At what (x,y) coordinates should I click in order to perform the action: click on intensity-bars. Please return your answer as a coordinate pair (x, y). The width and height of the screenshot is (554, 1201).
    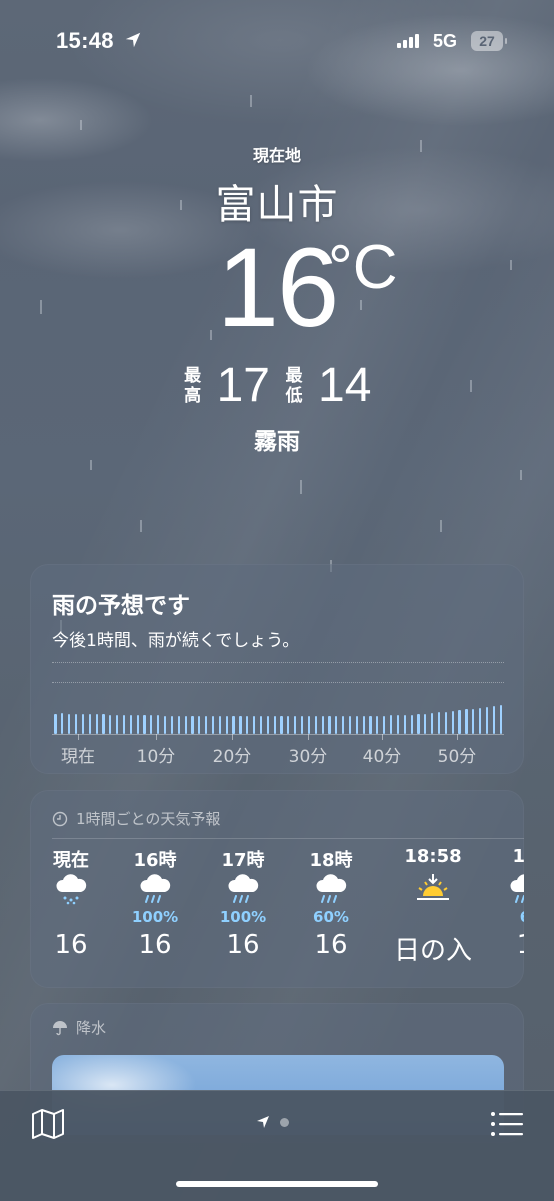
    Looking at the image, I should click on (278, 704).